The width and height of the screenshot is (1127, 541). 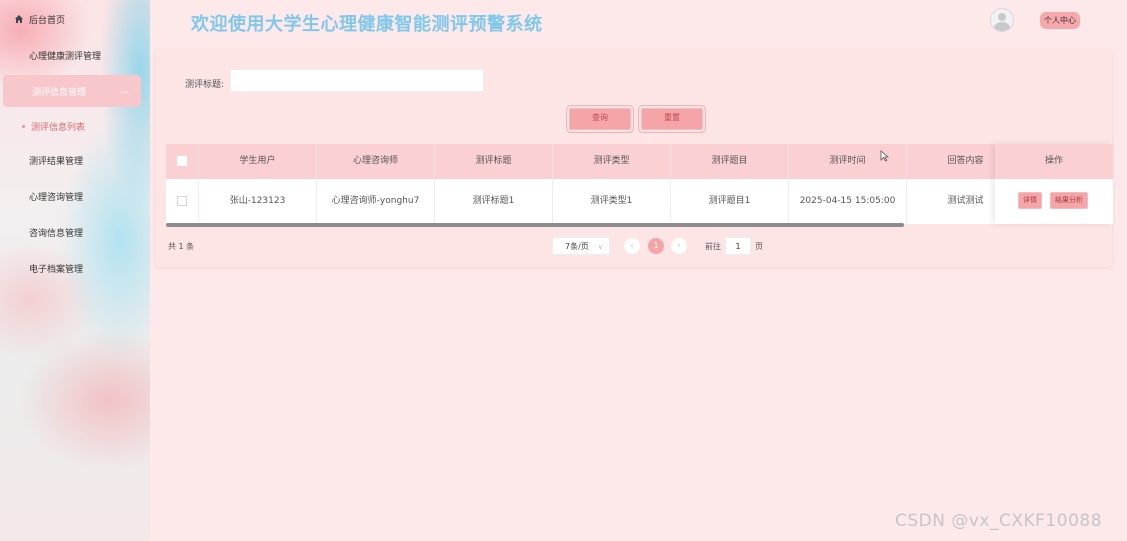 I want to click on select-all-cell, so click(x=182, y=161).